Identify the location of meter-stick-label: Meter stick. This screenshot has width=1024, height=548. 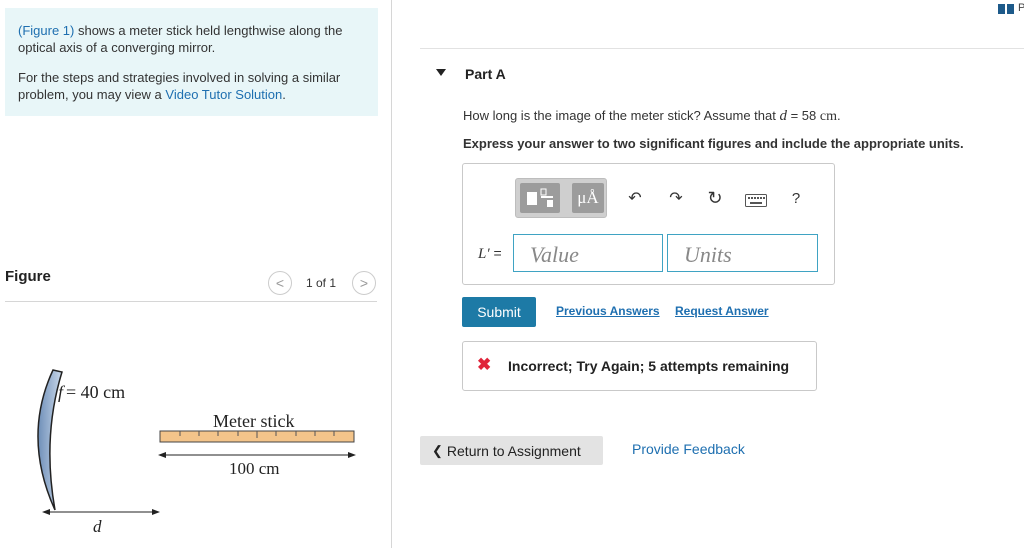
(253, 421).